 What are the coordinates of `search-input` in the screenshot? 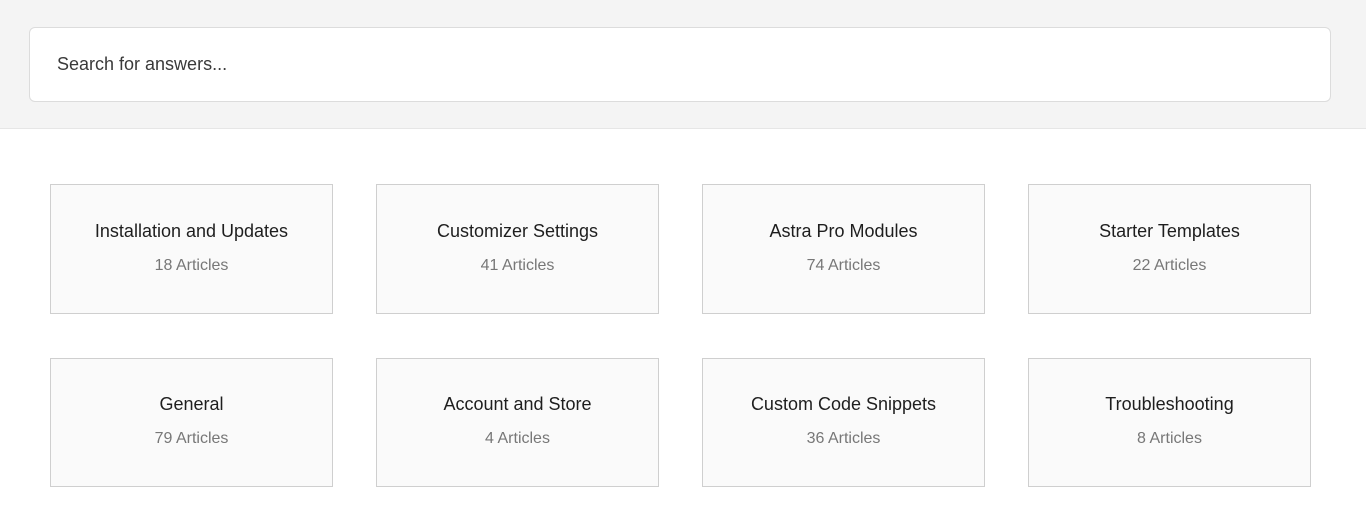 It's located at (680, 64).